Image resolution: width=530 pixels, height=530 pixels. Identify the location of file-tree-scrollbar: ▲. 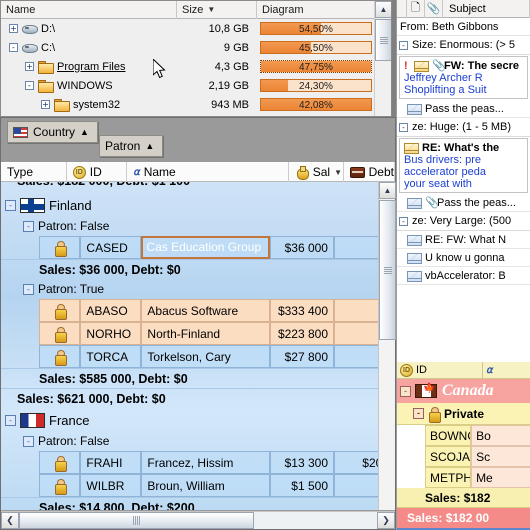
(382, 58).